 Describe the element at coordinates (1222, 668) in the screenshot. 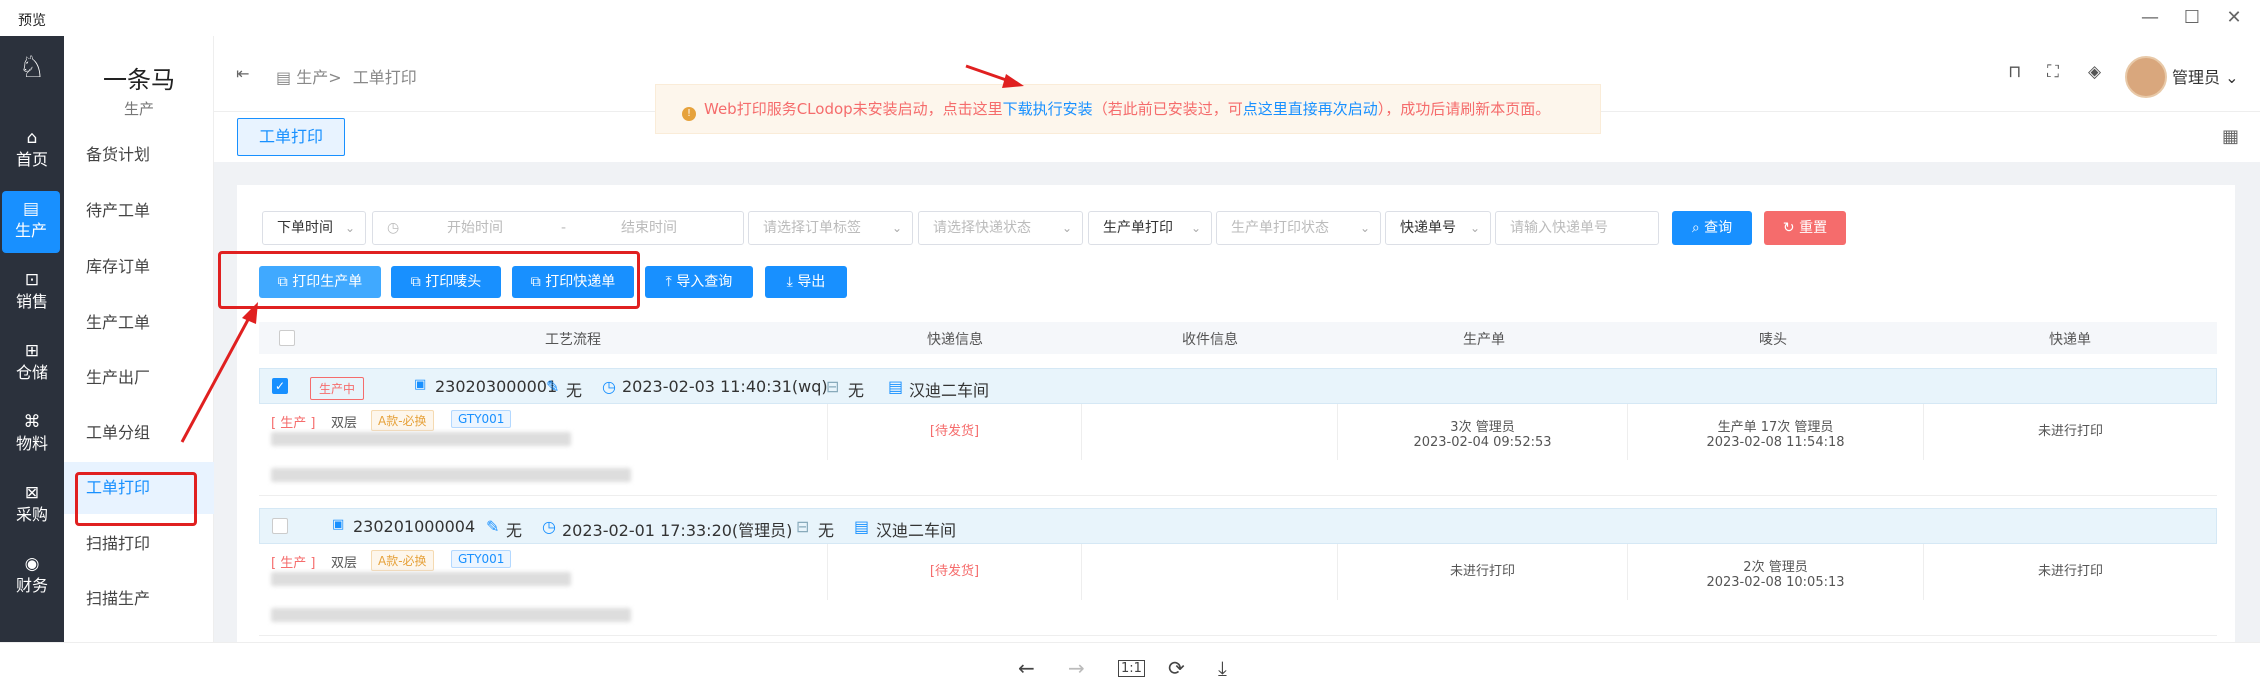

I see `download-icon: ⤓` at that location.